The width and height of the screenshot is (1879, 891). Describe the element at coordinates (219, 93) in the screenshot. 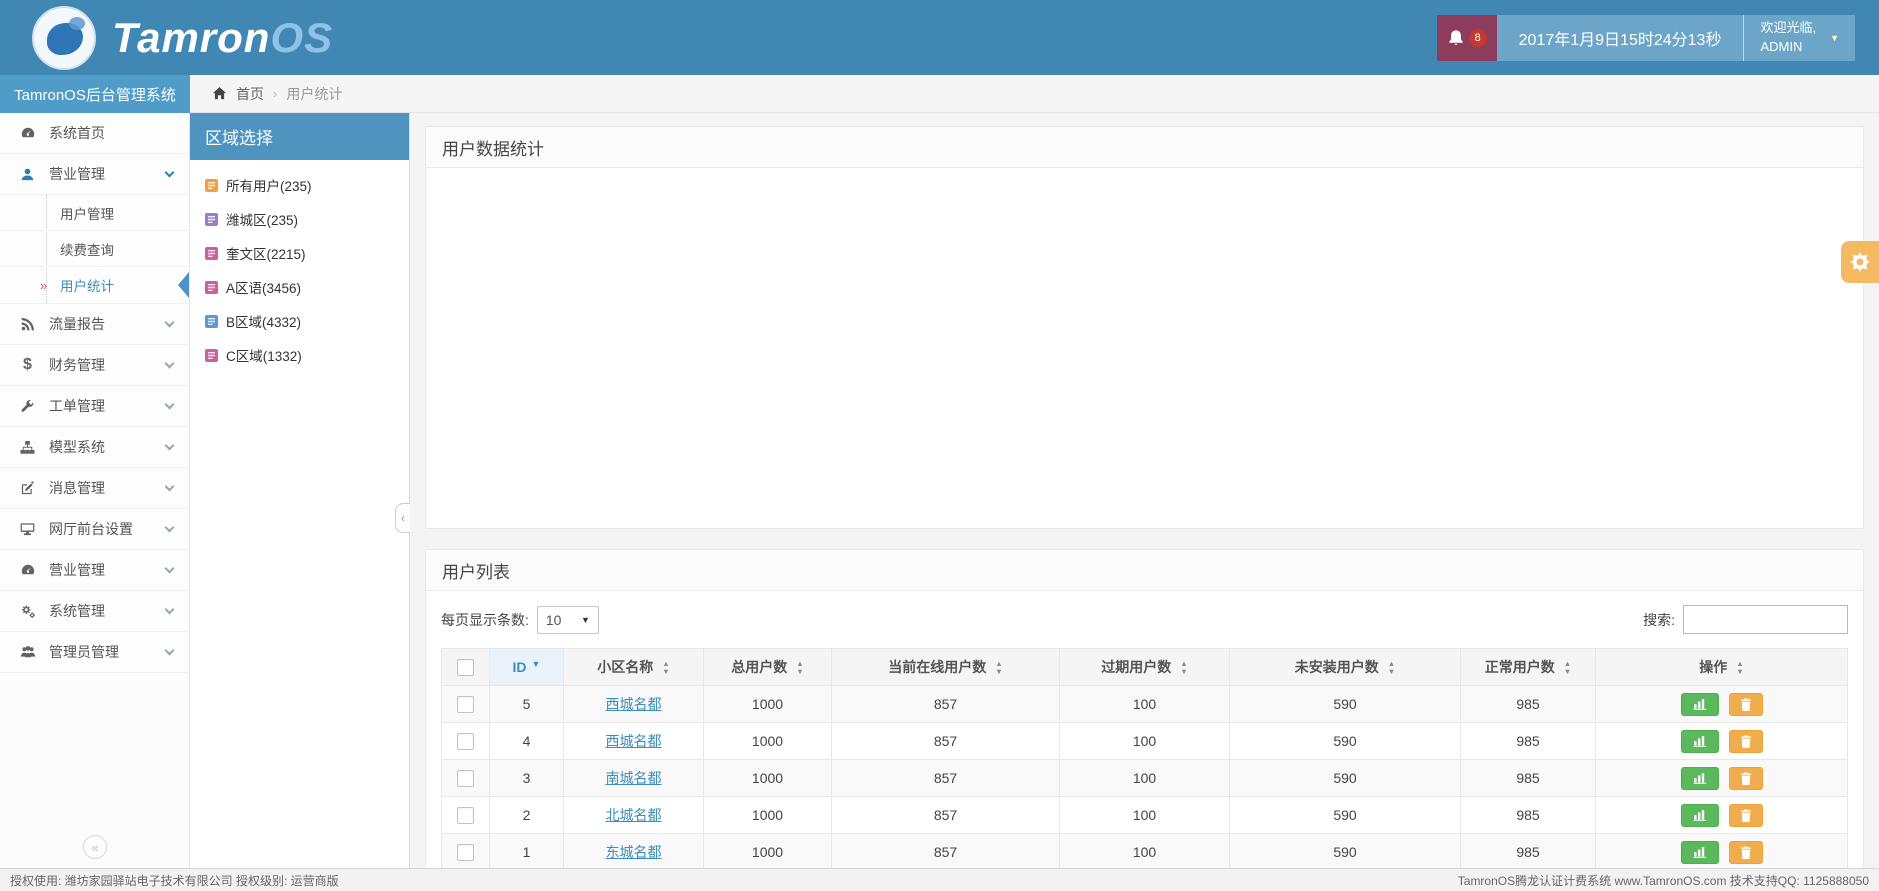

I see `home-icon` at that location.